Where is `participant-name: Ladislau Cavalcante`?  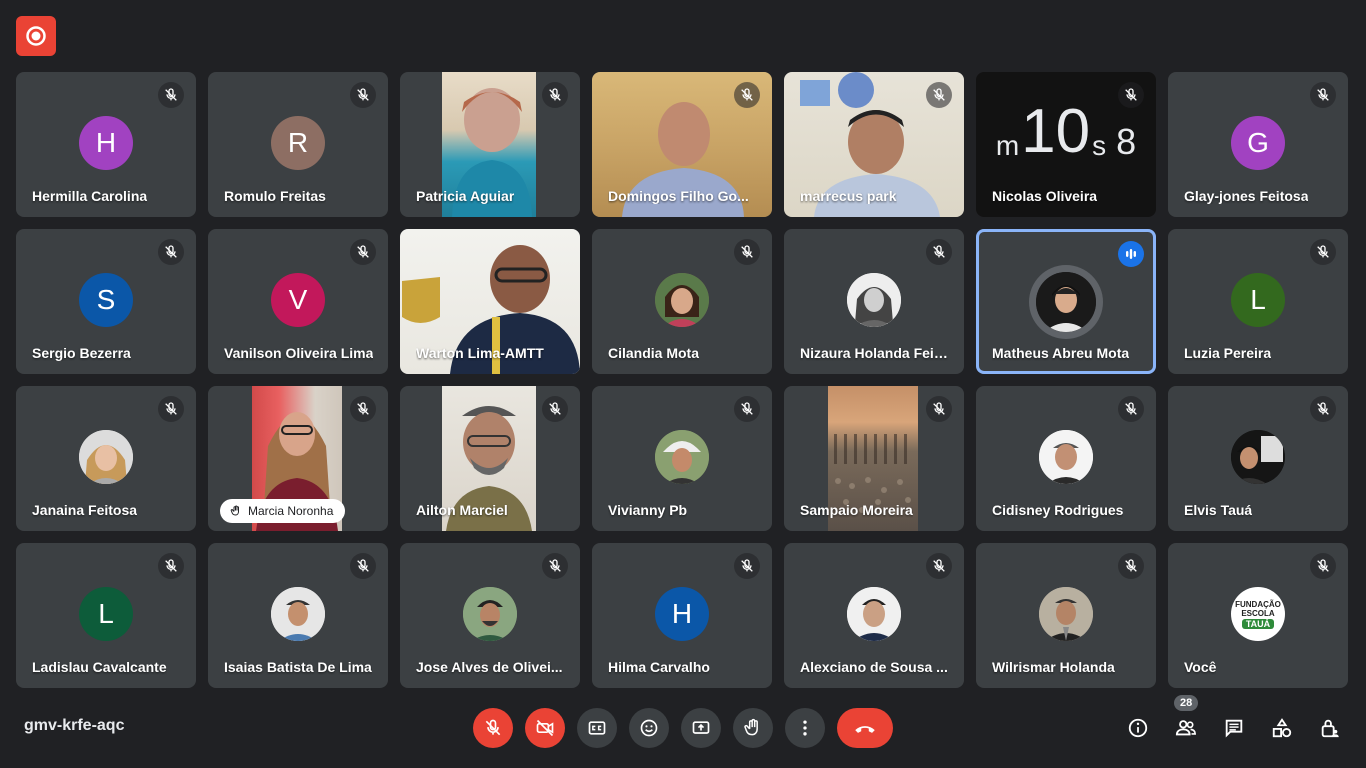
participant-name: Ladislau Cavalcante is located at coordinates (99, 667).